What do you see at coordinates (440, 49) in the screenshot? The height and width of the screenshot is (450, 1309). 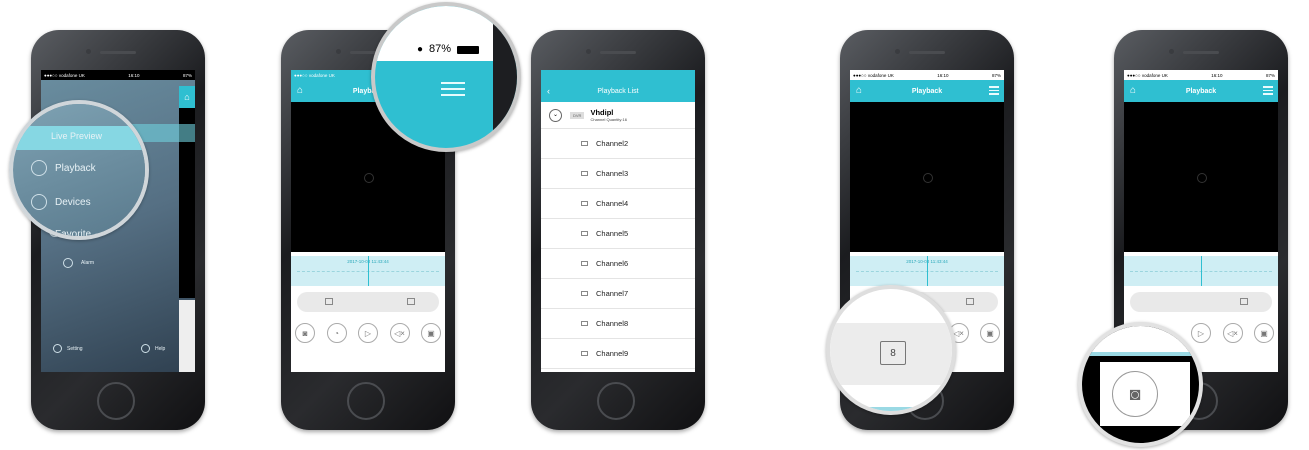 I see `magnifier-battery: 87%` at bounding box center [440, 49].